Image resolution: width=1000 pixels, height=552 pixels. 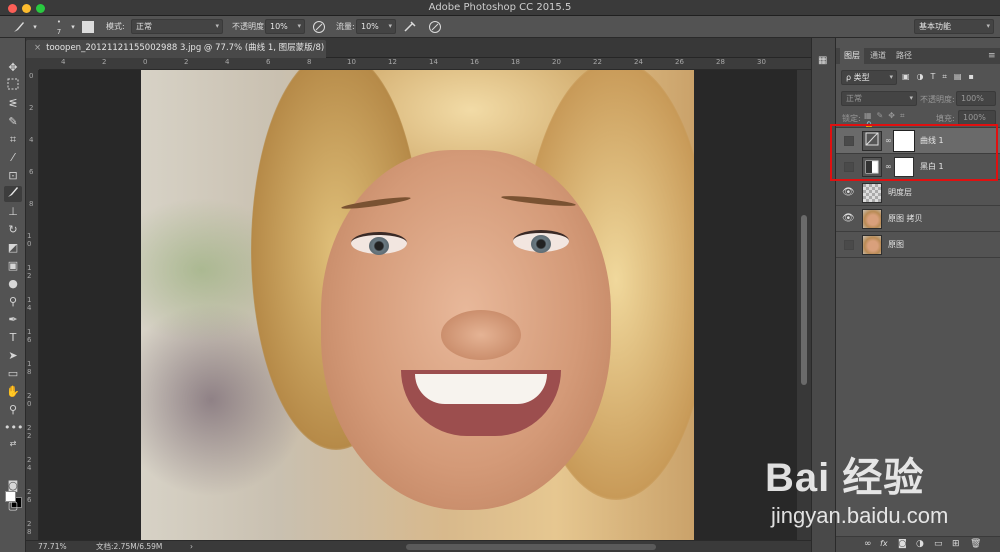 I want to click on eyedropper-tool-icon: ⁄, so click(x=13, y=158).